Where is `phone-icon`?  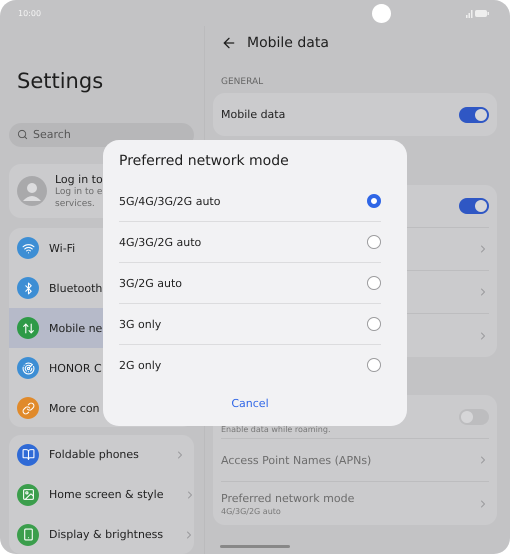
phone-icon is located at coordinates (28, 535).